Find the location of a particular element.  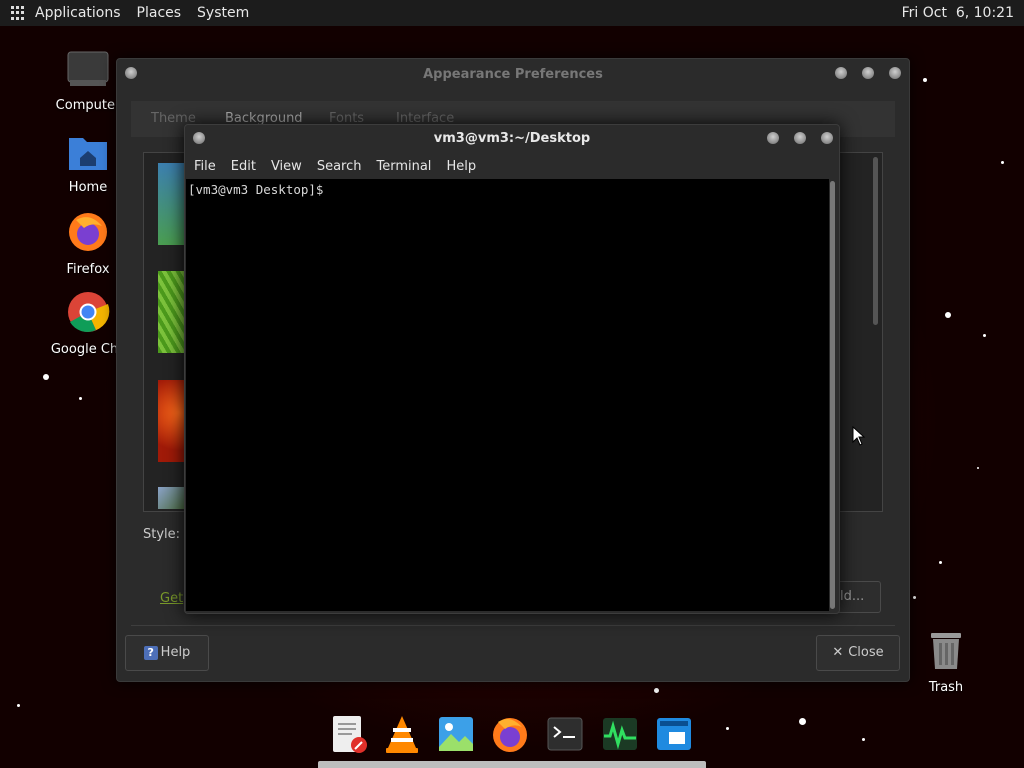

clock: Fri Oct 6, 10:21 is located at coordinates (958, 13).